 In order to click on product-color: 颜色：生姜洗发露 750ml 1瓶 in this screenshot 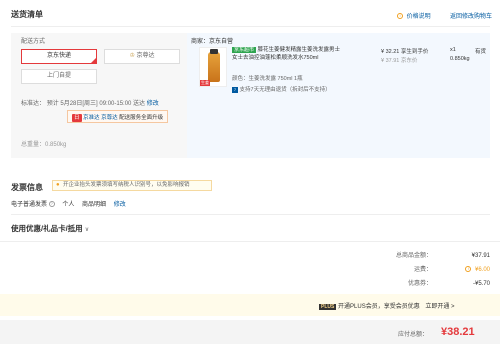, I will do `click(267, 79)`.